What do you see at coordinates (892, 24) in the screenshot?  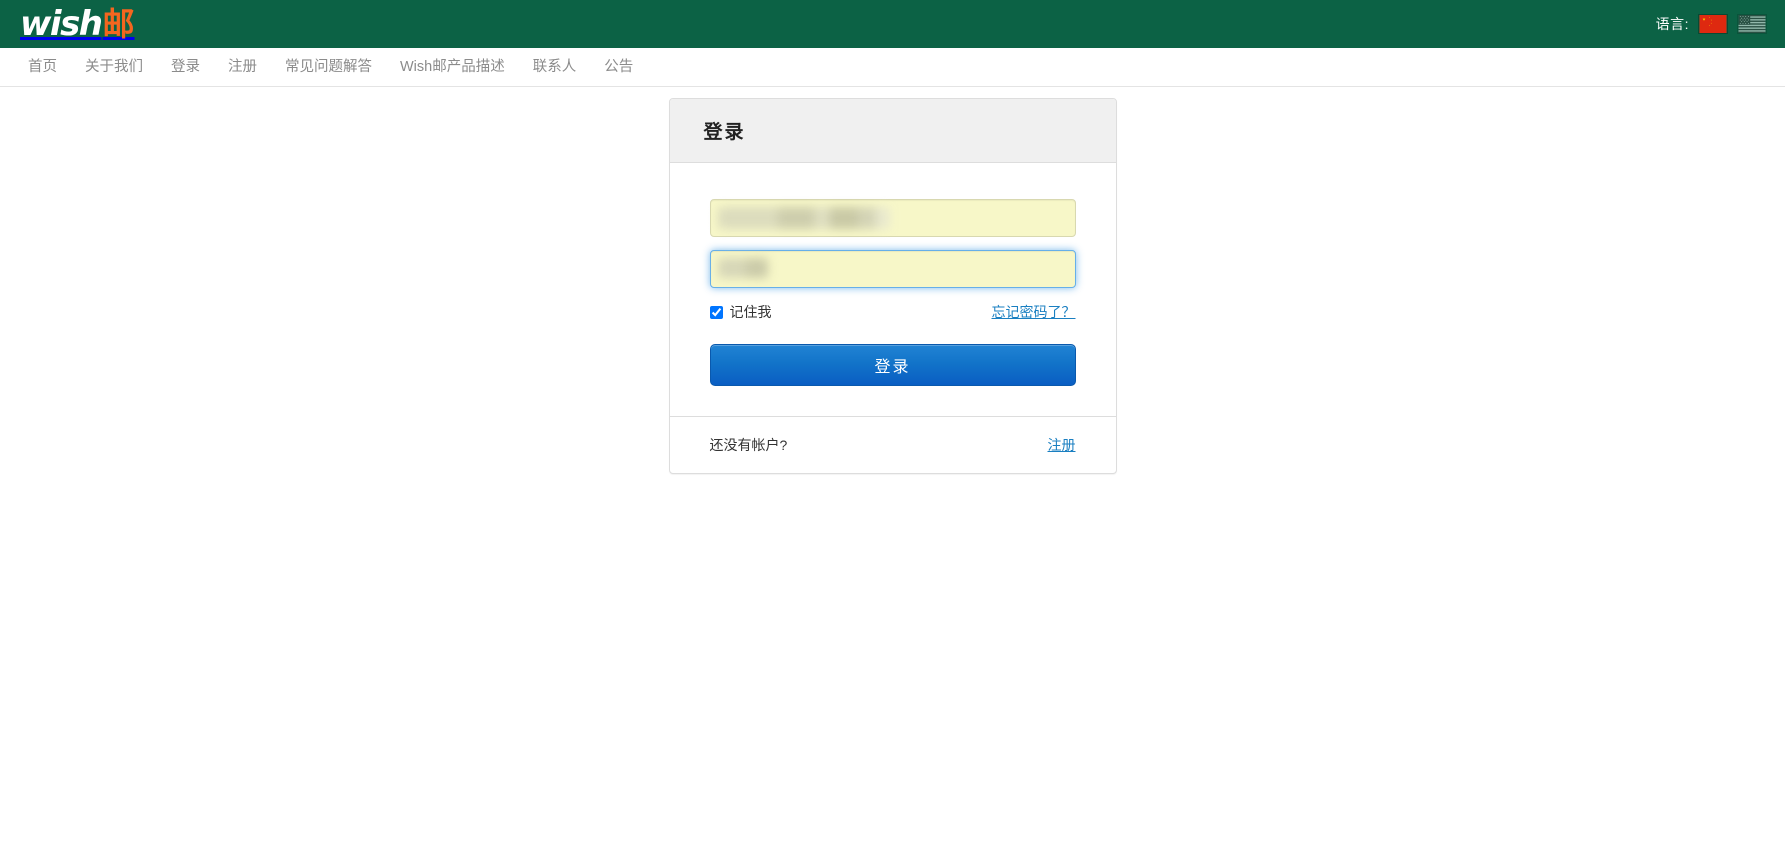 I see `site-header: wish 邮 语言:` at bounding box center [892, 24].